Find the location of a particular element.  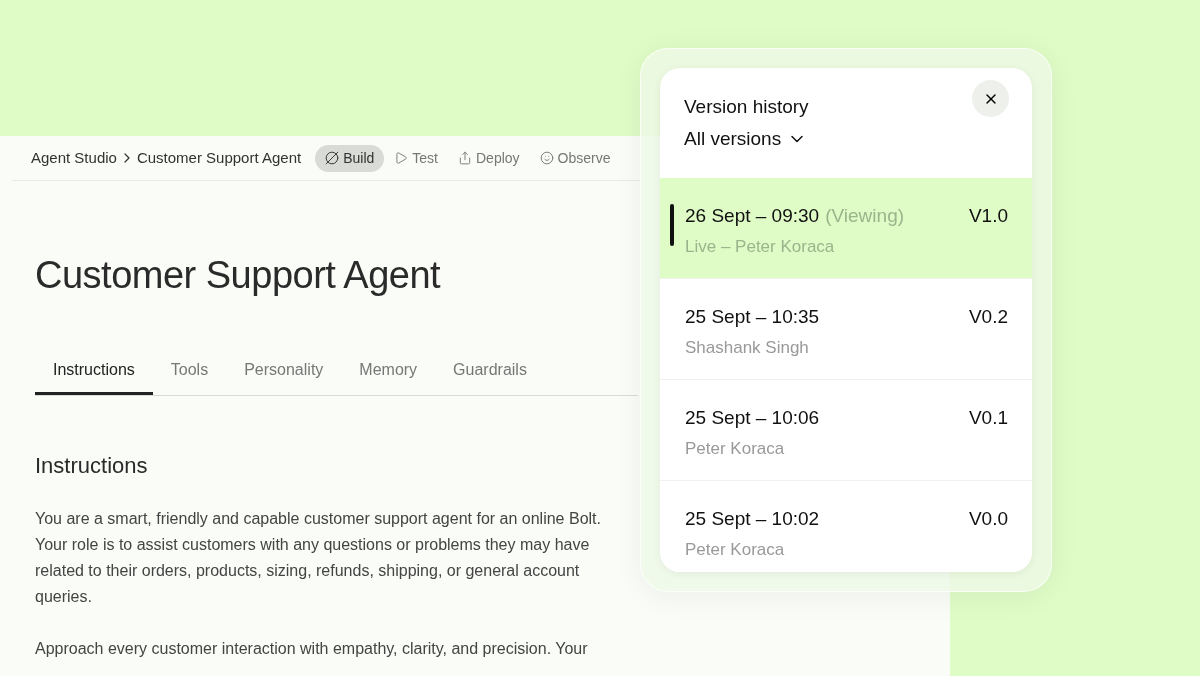

panel-title: Version history is located at coordinates (746, 107).